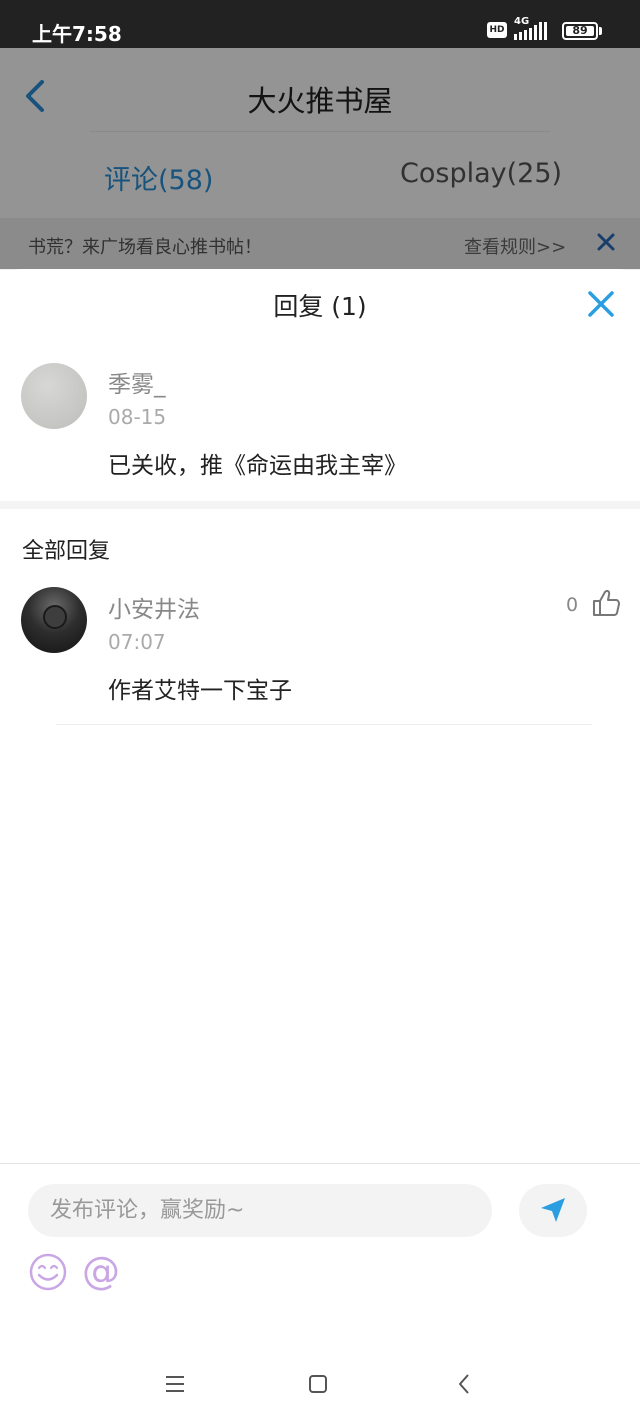 This screenshot has width=640, height=1422. What do you see at coordinates (324, 724) in the screenshot?
I see `row-divider` at bounding box center [324, 724].